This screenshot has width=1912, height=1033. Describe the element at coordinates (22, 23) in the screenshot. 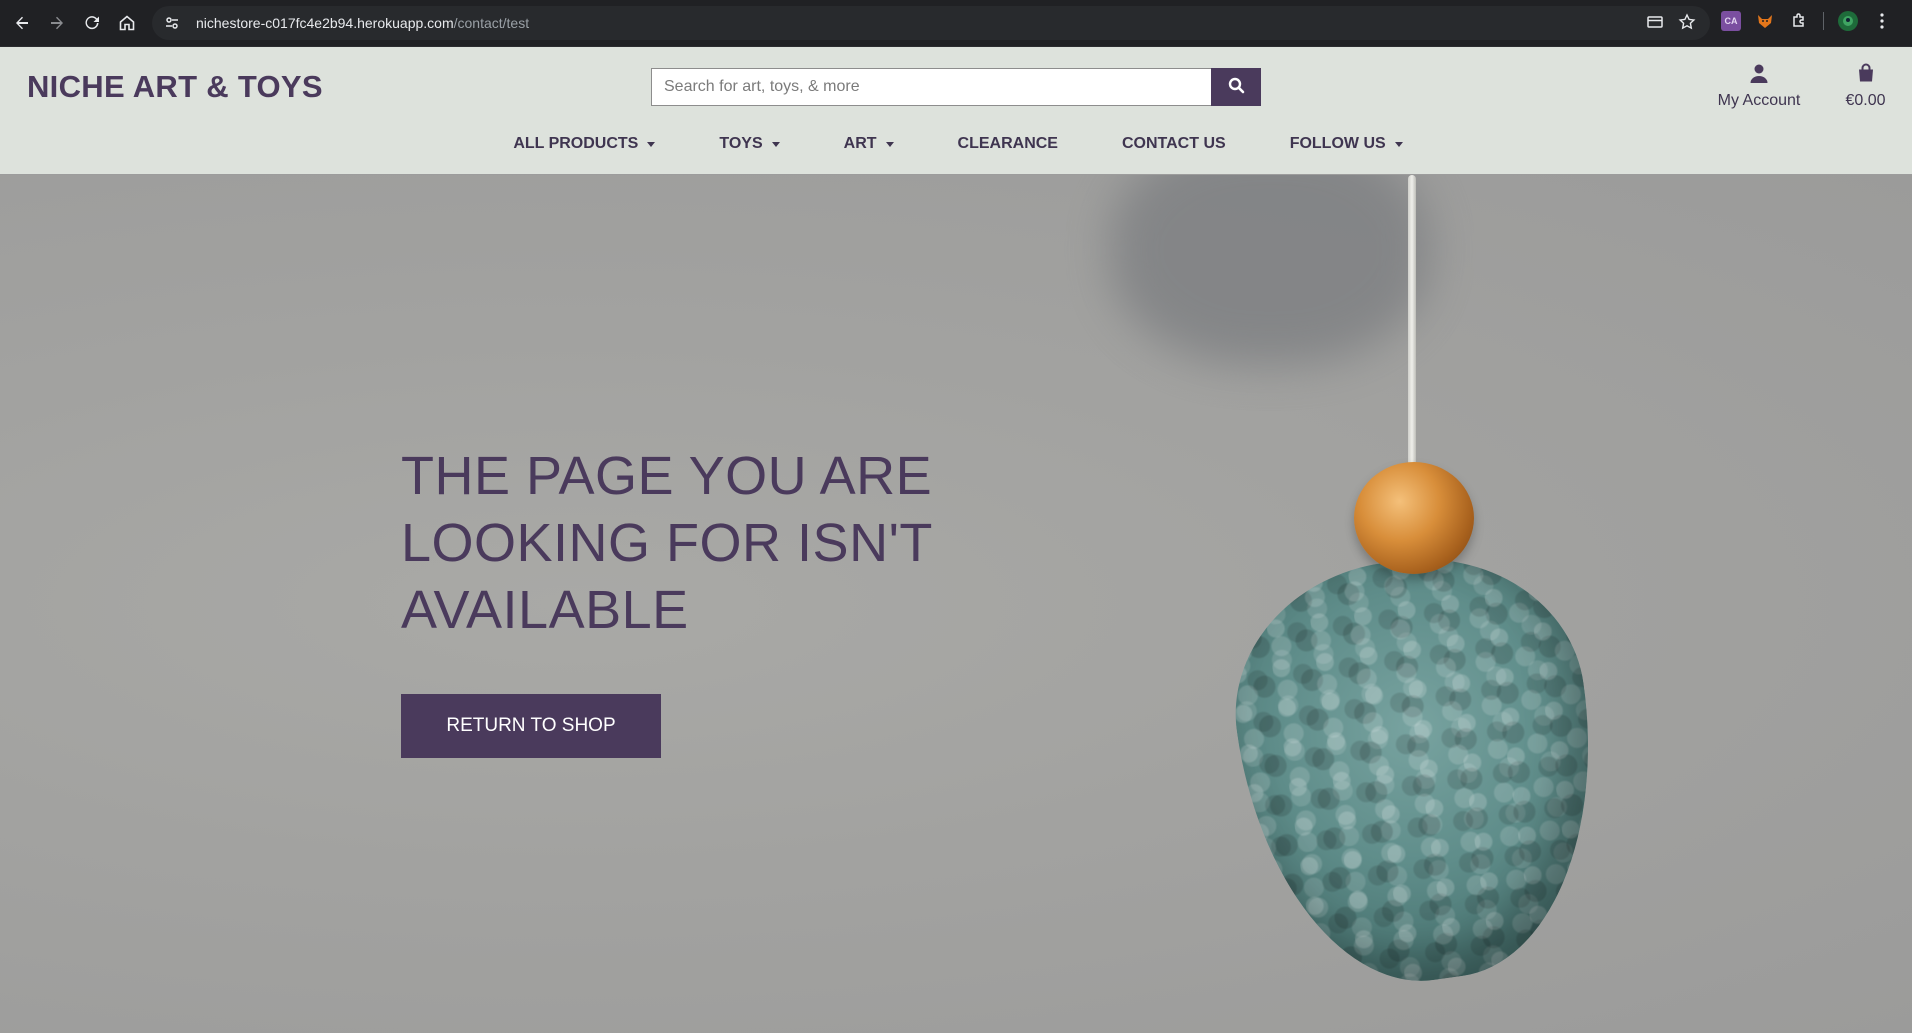

I see `back-icon` at that location.